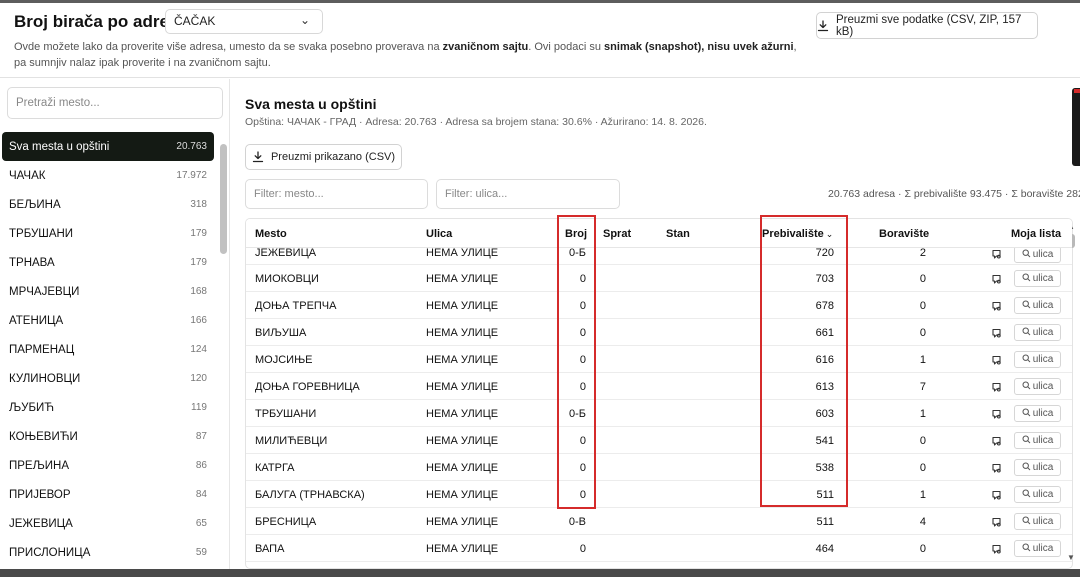 This screenshot has height=577, width=1080. What do you see at coordinates (108, 233) in the screenshot?
I see `sidebar-item-city: ТРБУШАНИ 179` at bounding box center [108, 233].